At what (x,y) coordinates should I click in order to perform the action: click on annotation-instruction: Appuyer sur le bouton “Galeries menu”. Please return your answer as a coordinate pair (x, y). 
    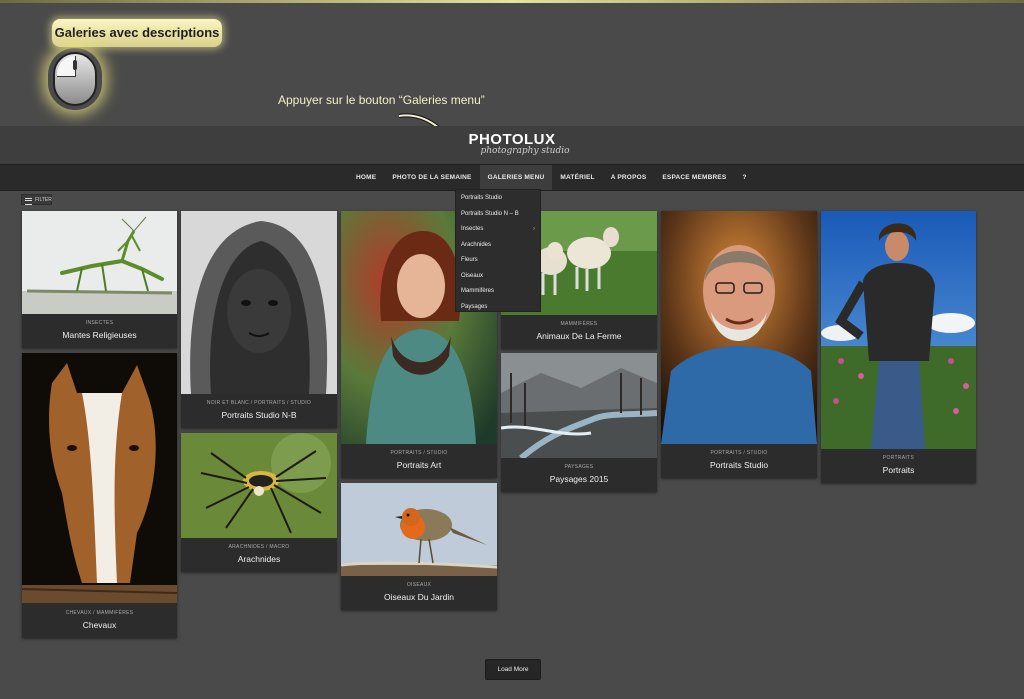
    Looking at the image, I should click on (381, 100).